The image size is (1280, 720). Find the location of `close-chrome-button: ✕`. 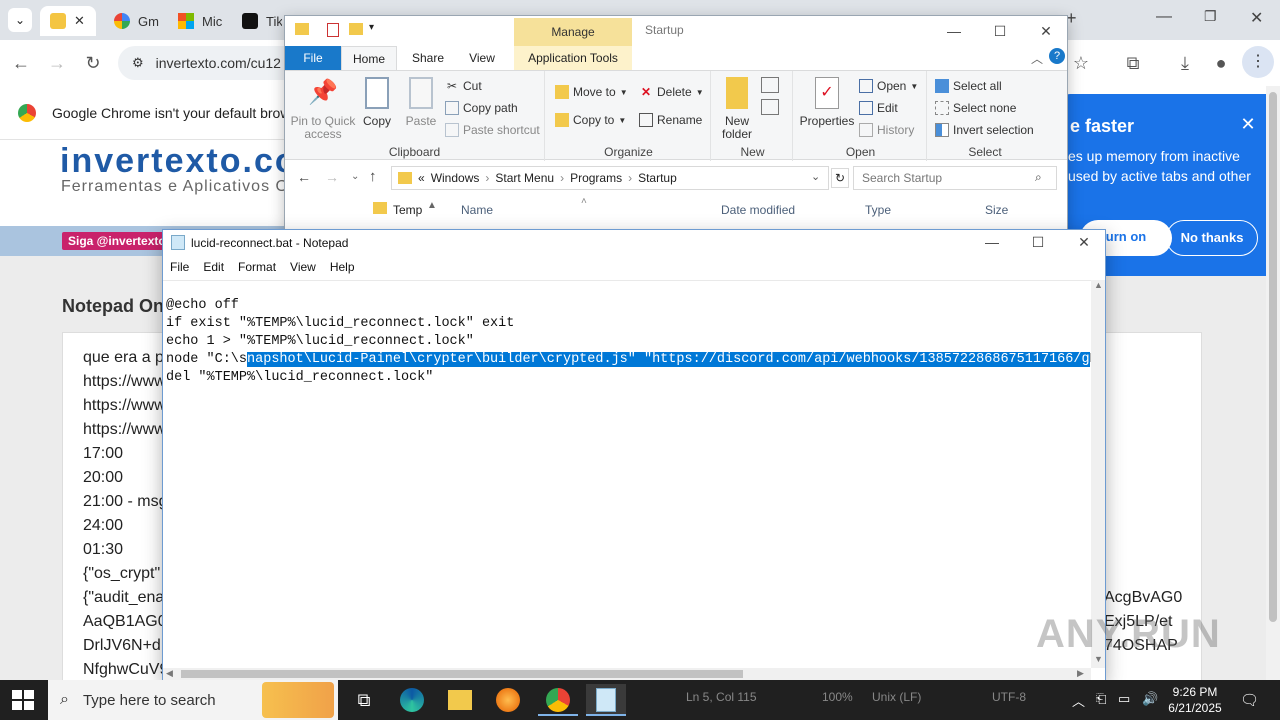

close-chrome-button: ✕ is located at coordinates (1256, 18).